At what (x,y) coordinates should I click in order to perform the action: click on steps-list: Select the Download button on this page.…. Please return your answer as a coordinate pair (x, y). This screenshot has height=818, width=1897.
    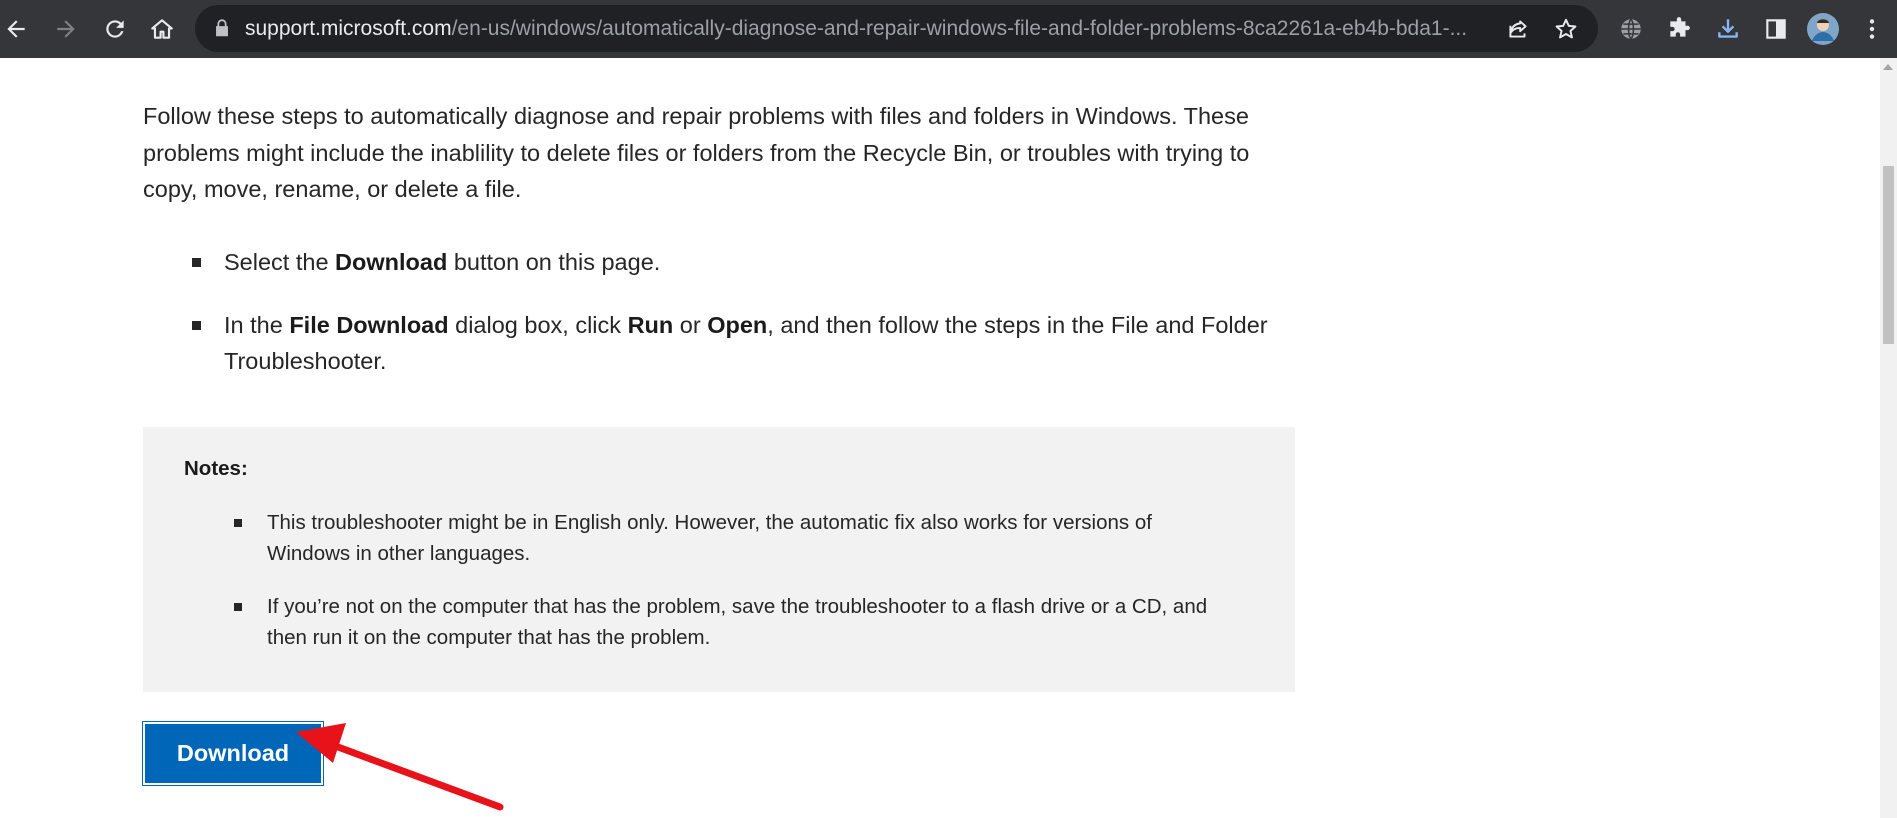
    Looking at the image, I should click on (723, 311).